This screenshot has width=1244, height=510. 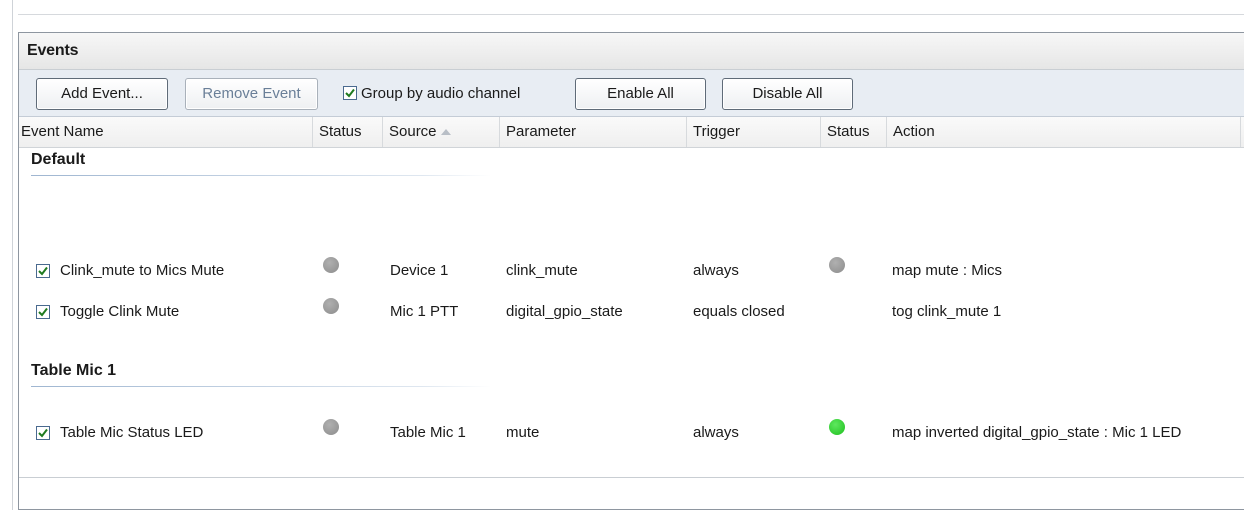 I want to click on column-header-source-label: Source, so click(x=413, y=131).